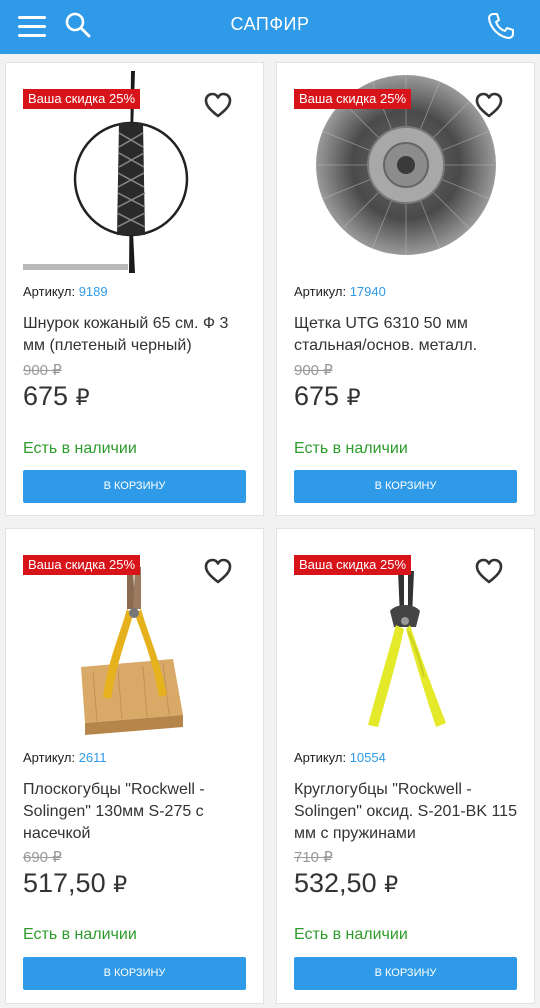 This screenshot has height=1008, width=540. Describe the element at coordinates (93, 291) in the screenshot. I see `article-number: 9189` at that location.